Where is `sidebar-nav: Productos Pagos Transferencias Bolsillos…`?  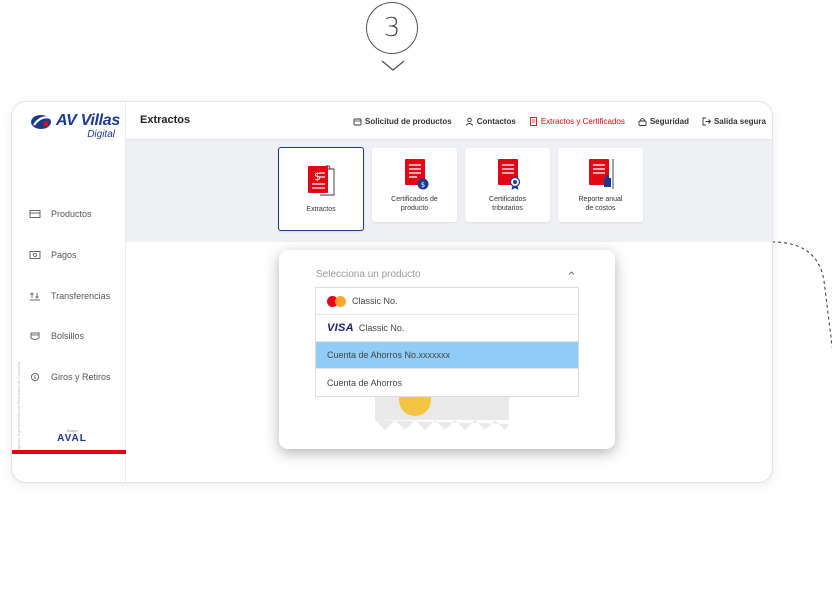 sidebar-nav: Productos Pagos Transferencias Bolsillos… is located at coordinates (69, 295).